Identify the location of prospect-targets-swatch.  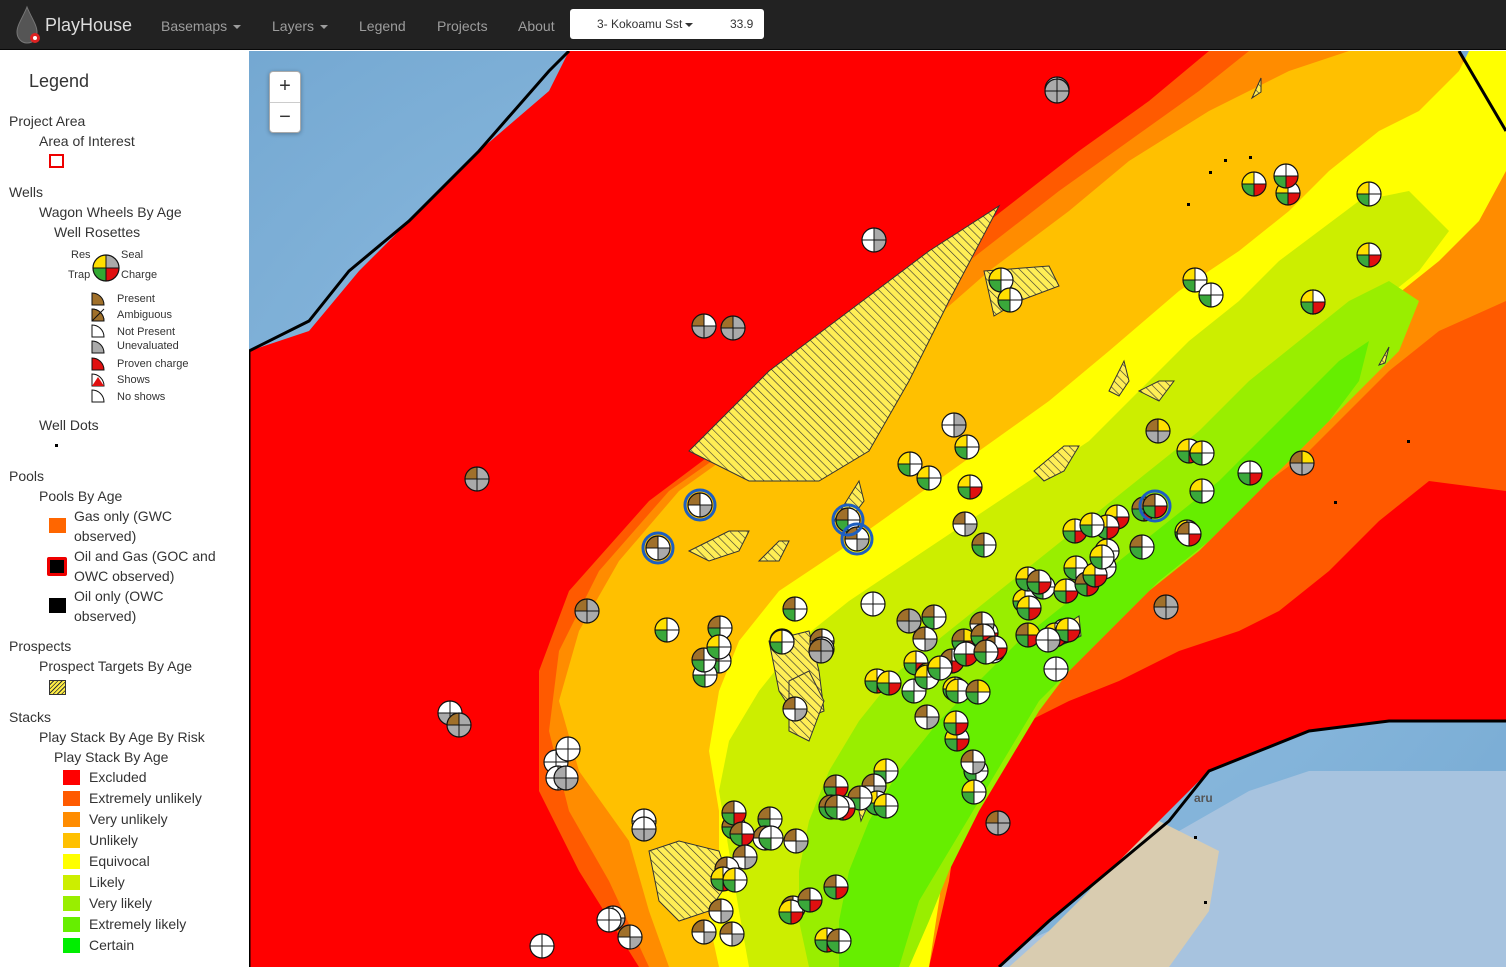
(57, 687).